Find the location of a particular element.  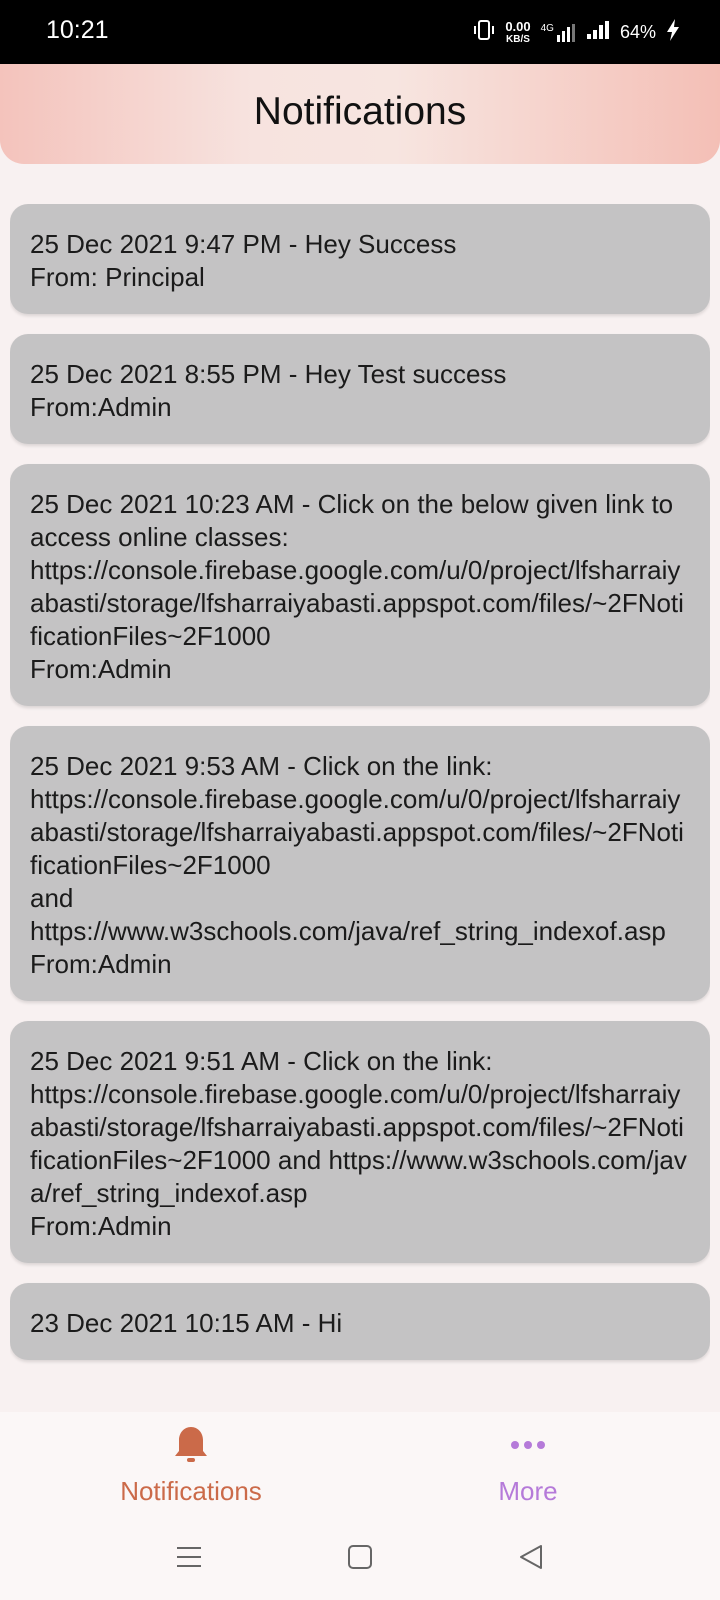

bell-icon is located at coordinates (191, 1445).